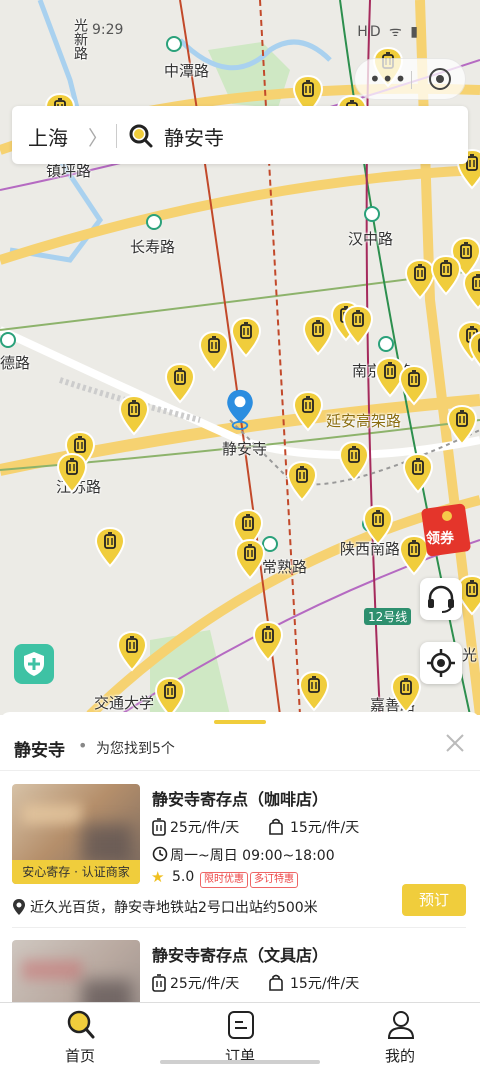  Describe the element at coordinates (224, 880) in the screenshot. I see `promo-tag: 限时优惠` at that location.